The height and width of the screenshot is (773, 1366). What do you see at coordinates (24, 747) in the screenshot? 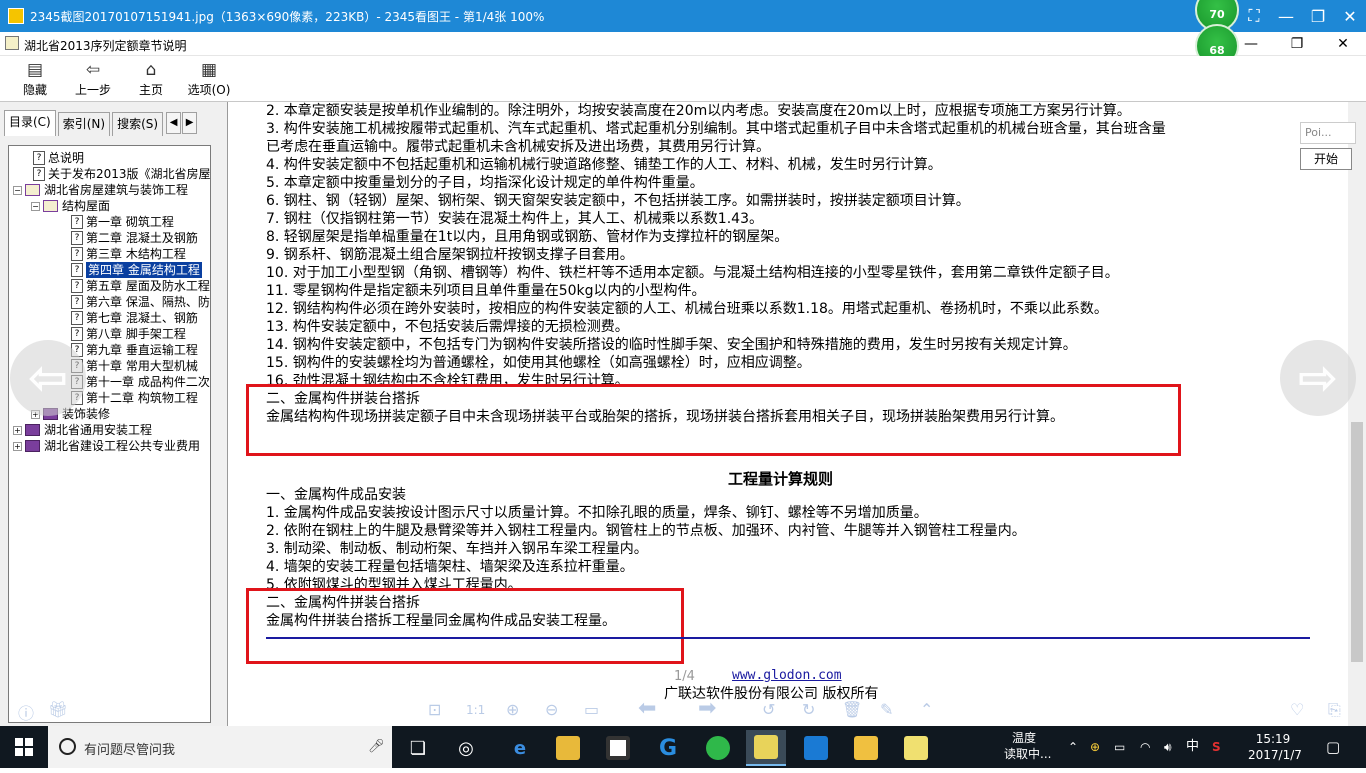
I see `windows-start-button` at bounding box center [24, 747].